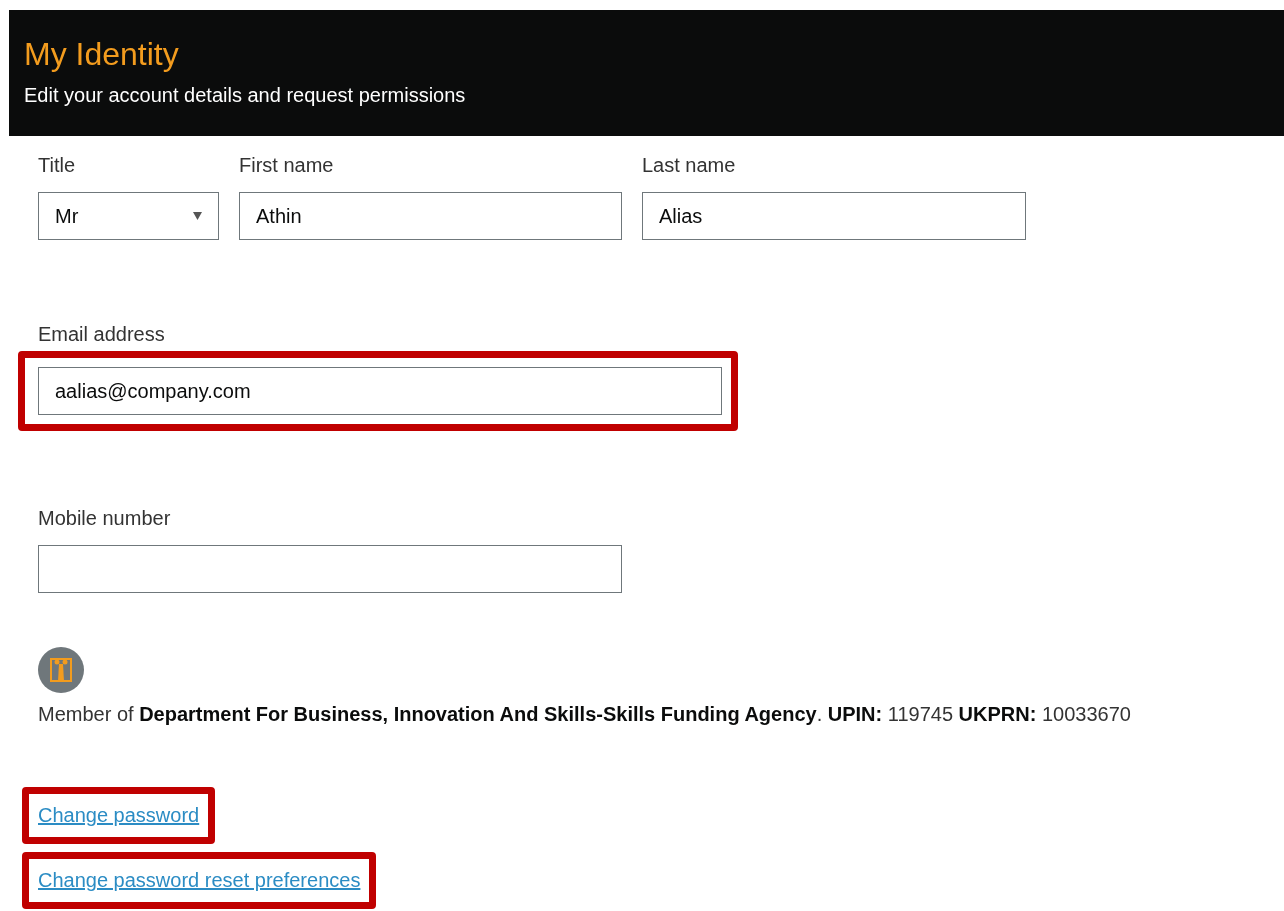  I want to click on input-field, so click(330, 569).